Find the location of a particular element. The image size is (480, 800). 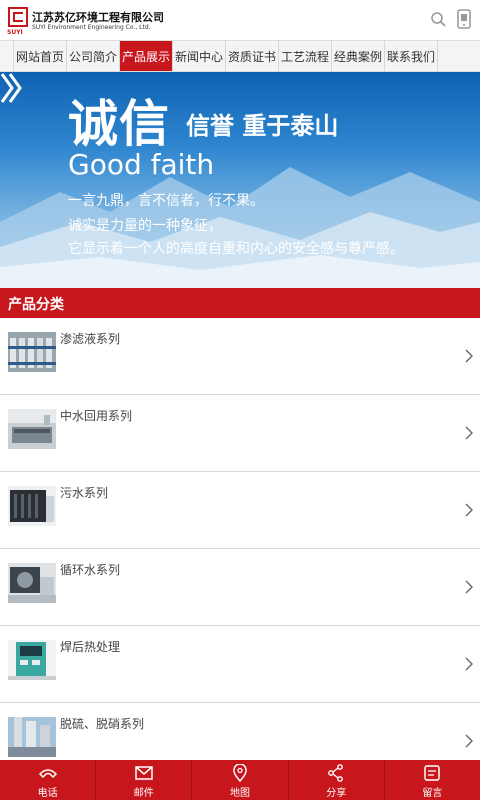

list-item-label: 循环水系列 is located at coordinates (90, 570).